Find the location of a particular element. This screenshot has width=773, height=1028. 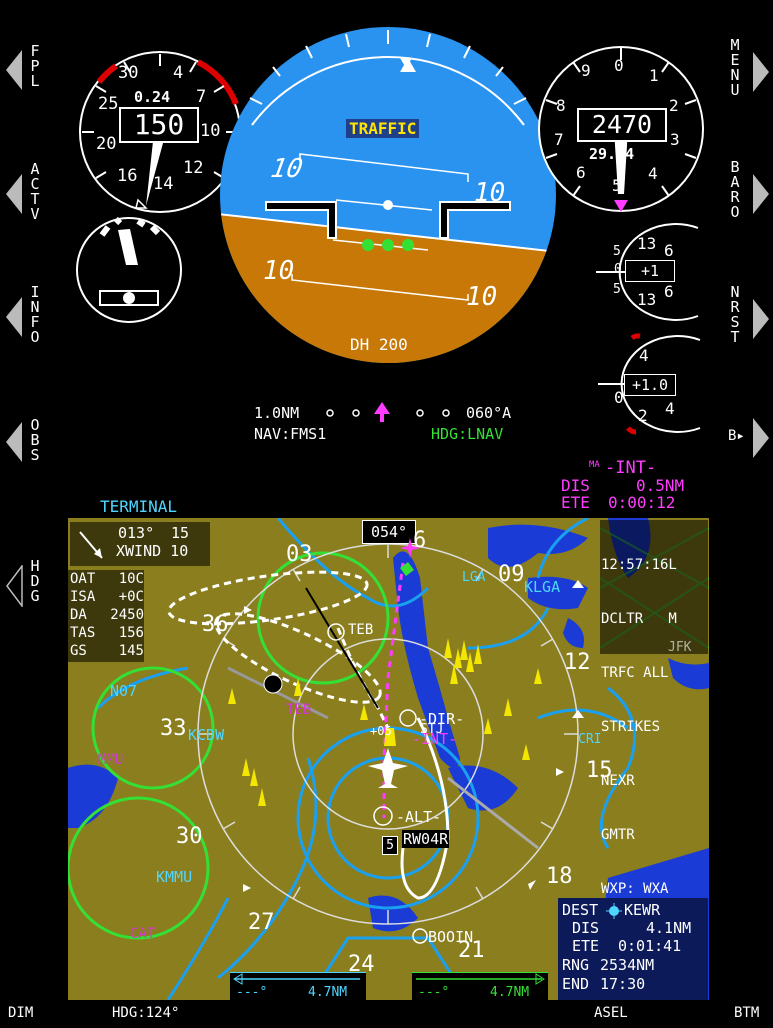

traffic-setting: TRFC ALL is located at coordinates (639, 673).